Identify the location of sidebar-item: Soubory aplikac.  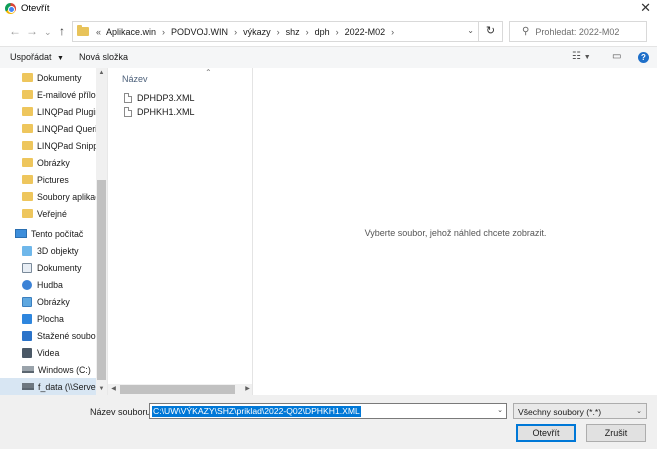
(48, 196).